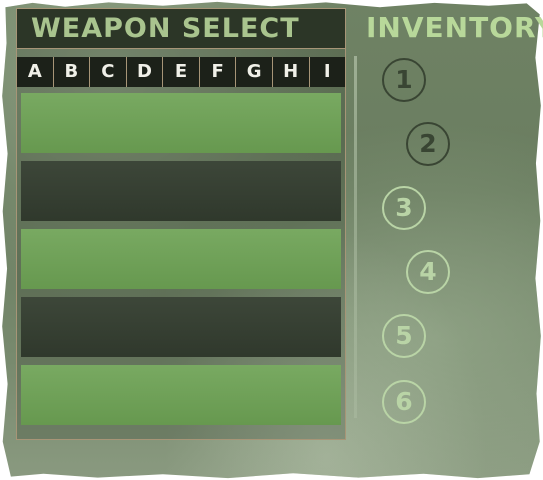 The width and height of the screenshot is (543, 480). I want to click on weapon-slot-a: A, so click(35, 72).